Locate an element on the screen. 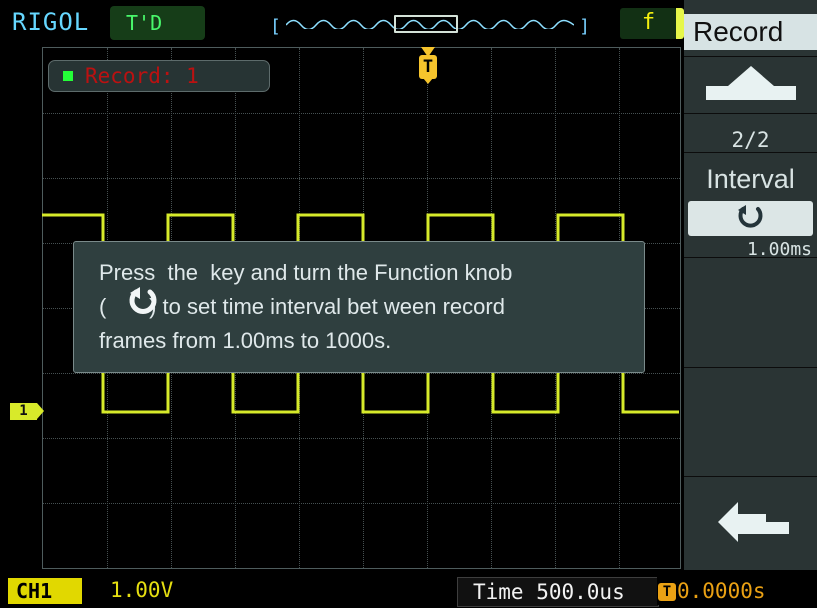  interval-value: 1.00ms is located at coordinates (779, 249).